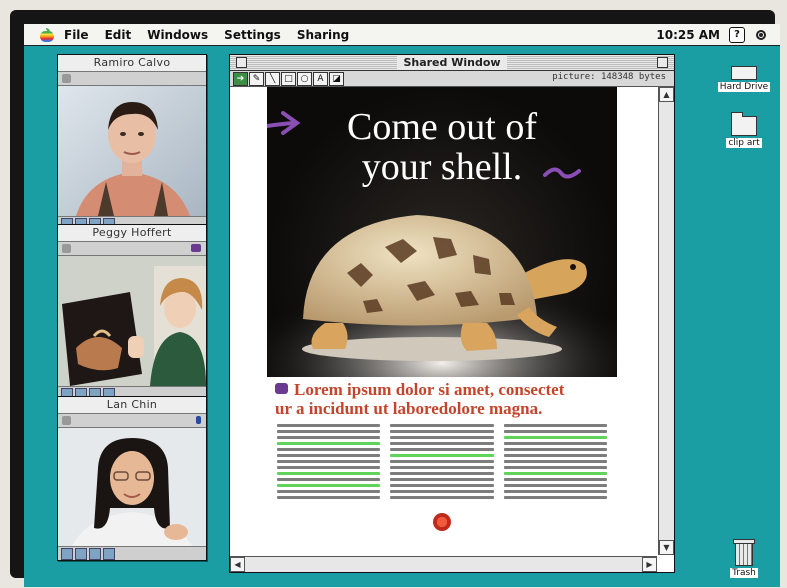 The width and height of the screenshot is (787, 588). I want to click on horizontal-scrollbar: ◀ ▶, so click(443, 564).